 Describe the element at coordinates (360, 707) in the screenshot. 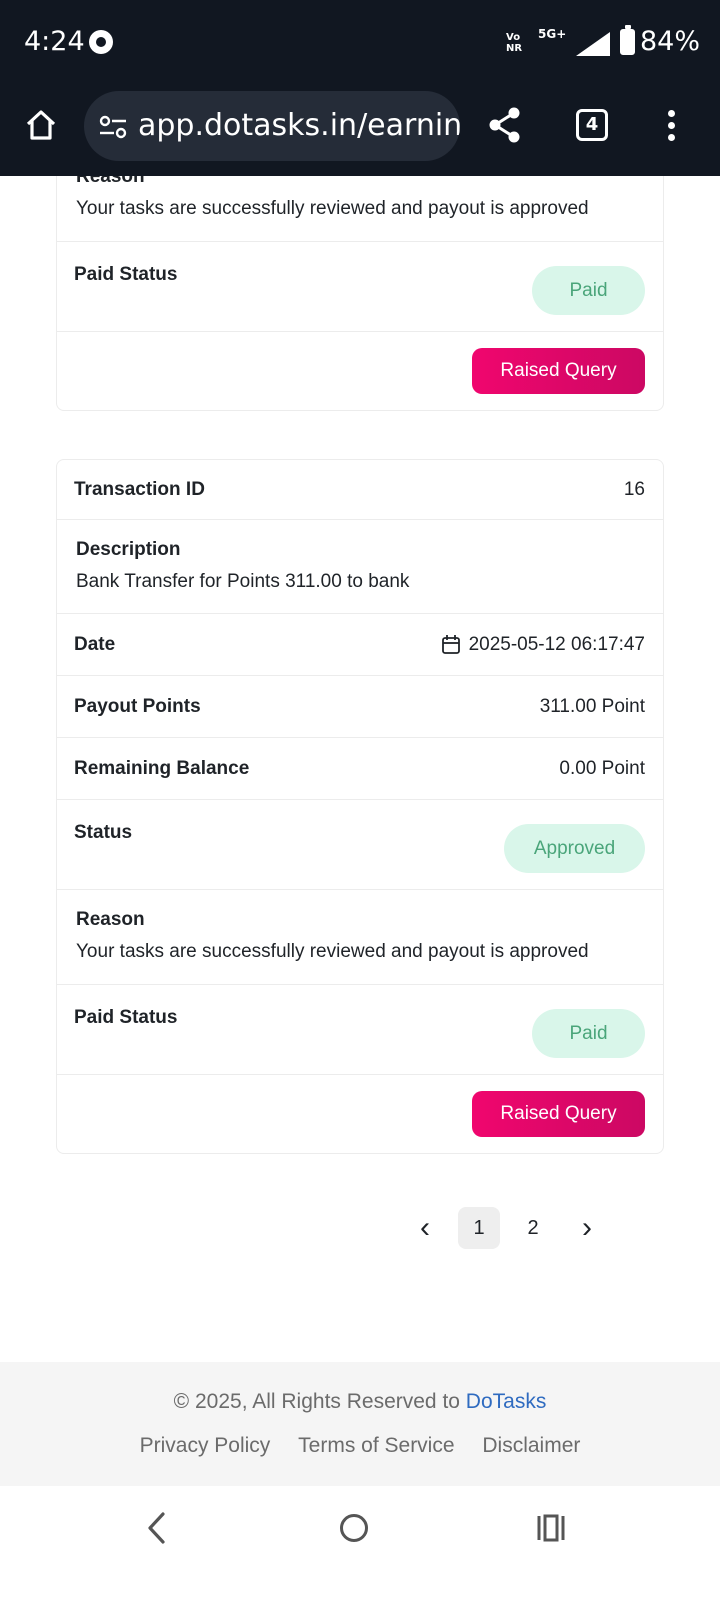

I see `payout-row: Payout Points 311.00 Point` at that location.